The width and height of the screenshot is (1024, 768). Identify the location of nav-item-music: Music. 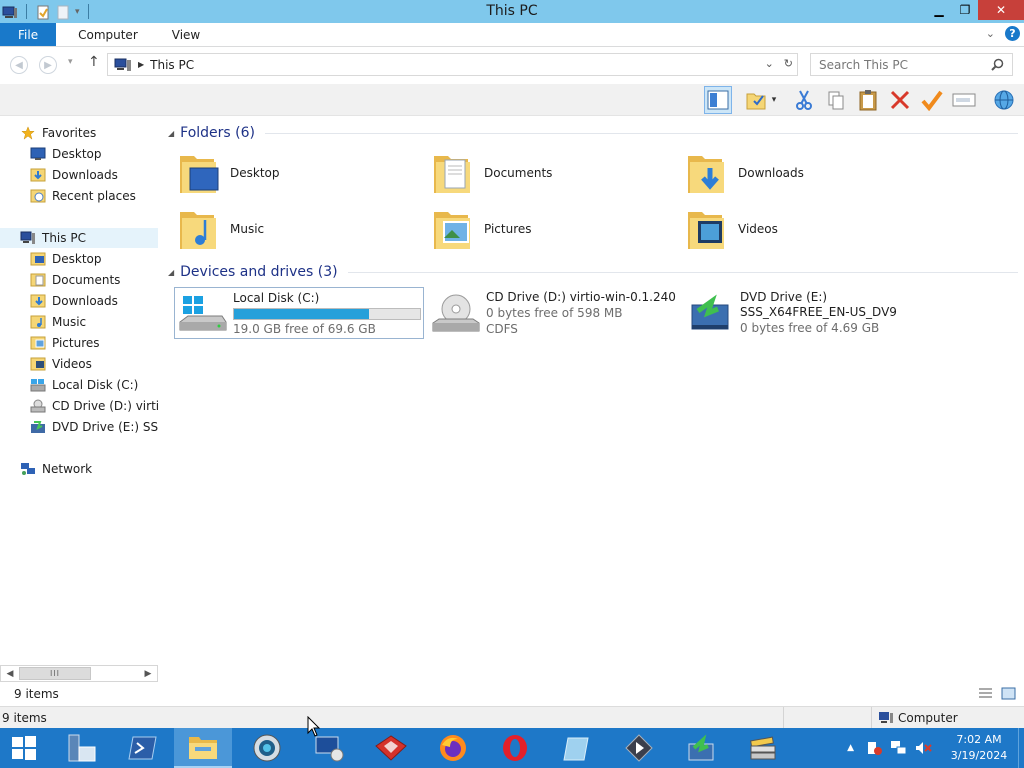
(58, 322).